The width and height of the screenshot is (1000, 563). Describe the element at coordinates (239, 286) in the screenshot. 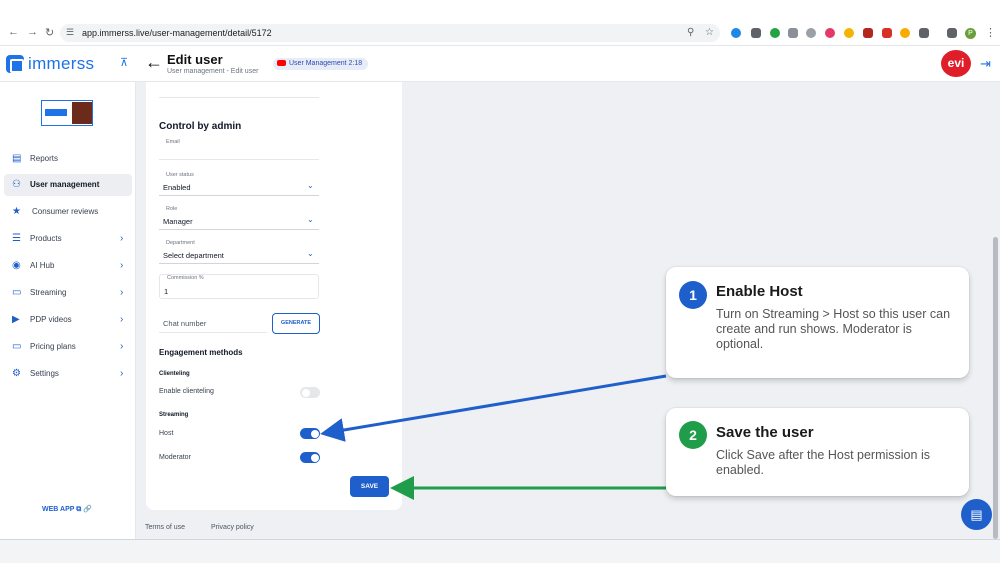

I see `commission-field: Commission % 1` at that location.